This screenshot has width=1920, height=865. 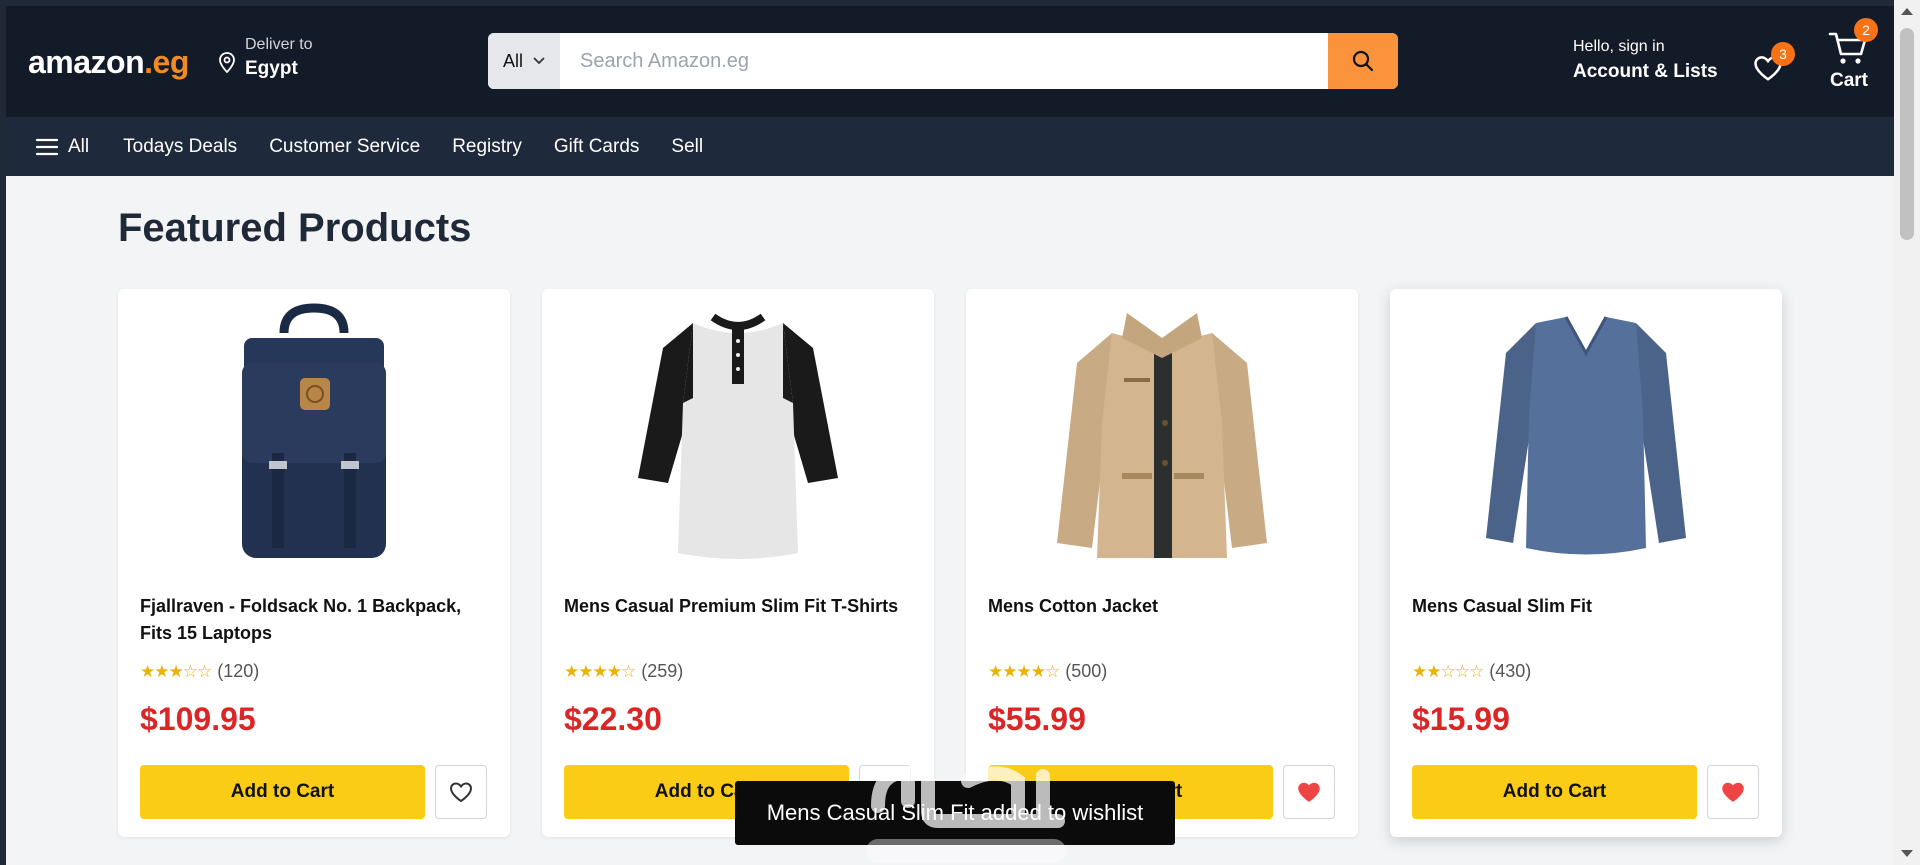 I want to click on account-greeting: Hello, sign in, so click(x=1619, y=46).